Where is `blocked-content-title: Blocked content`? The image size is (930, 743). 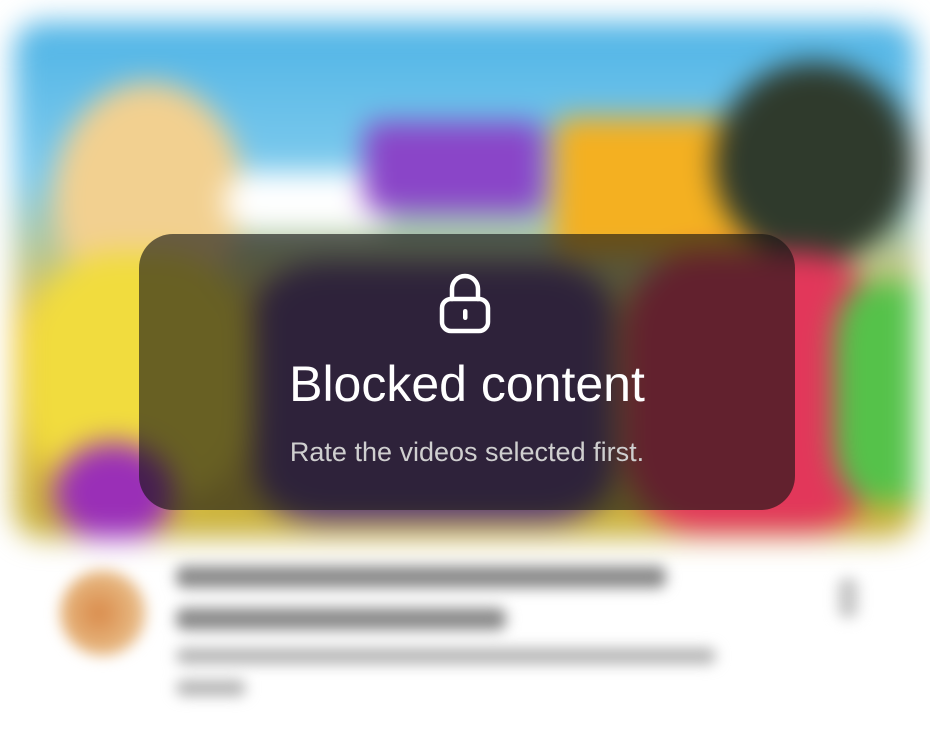
blocked-content-title: Blocked content is located at coordinates (467, 384).